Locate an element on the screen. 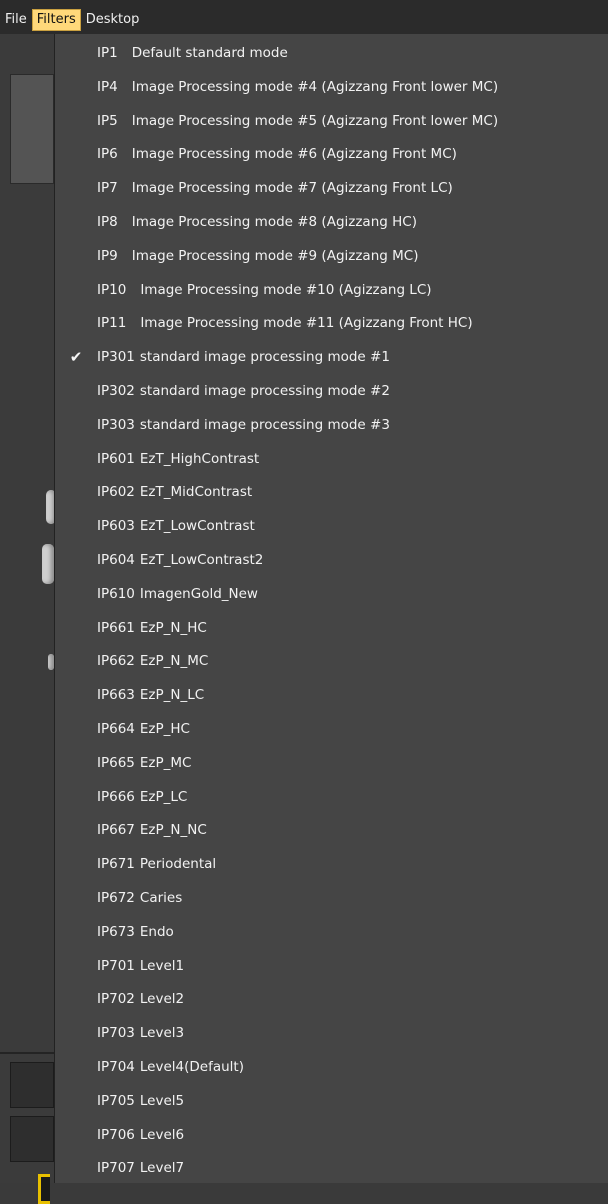 The image size is (608, 1204). filter-code: IP663 is located at coordinates (116, 695).